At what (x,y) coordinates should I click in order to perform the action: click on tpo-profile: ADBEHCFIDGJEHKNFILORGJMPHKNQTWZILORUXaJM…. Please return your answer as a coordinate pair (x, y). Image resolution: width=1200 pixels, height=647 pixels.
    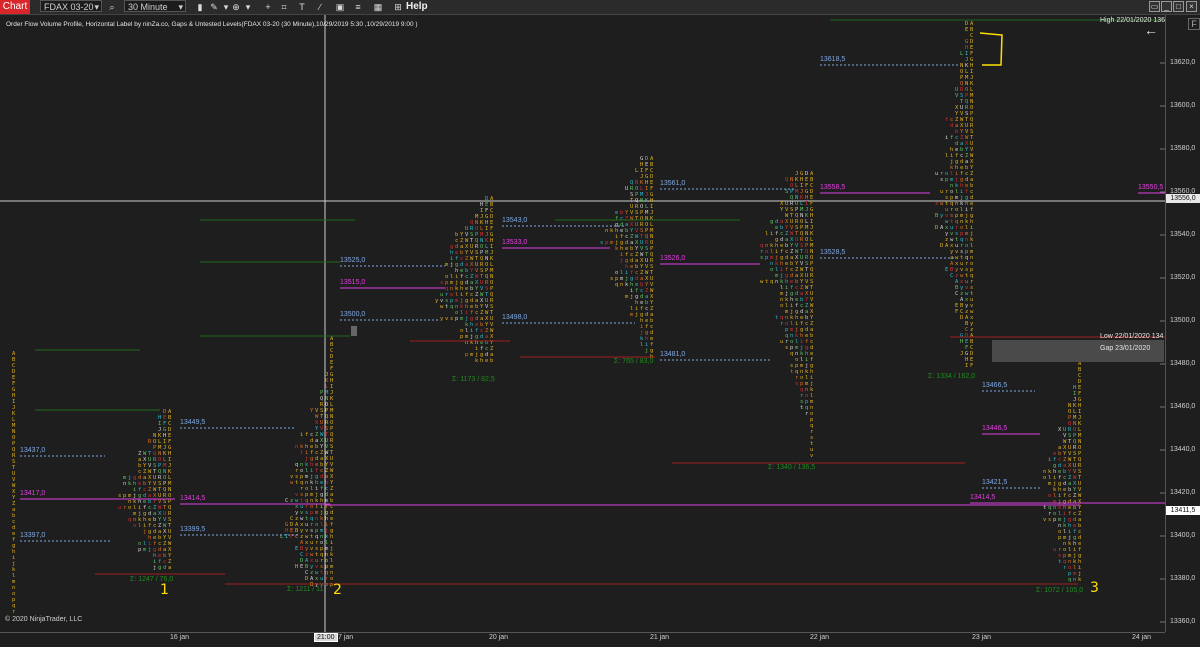
    Looking at the image, I should click on (145, 490).